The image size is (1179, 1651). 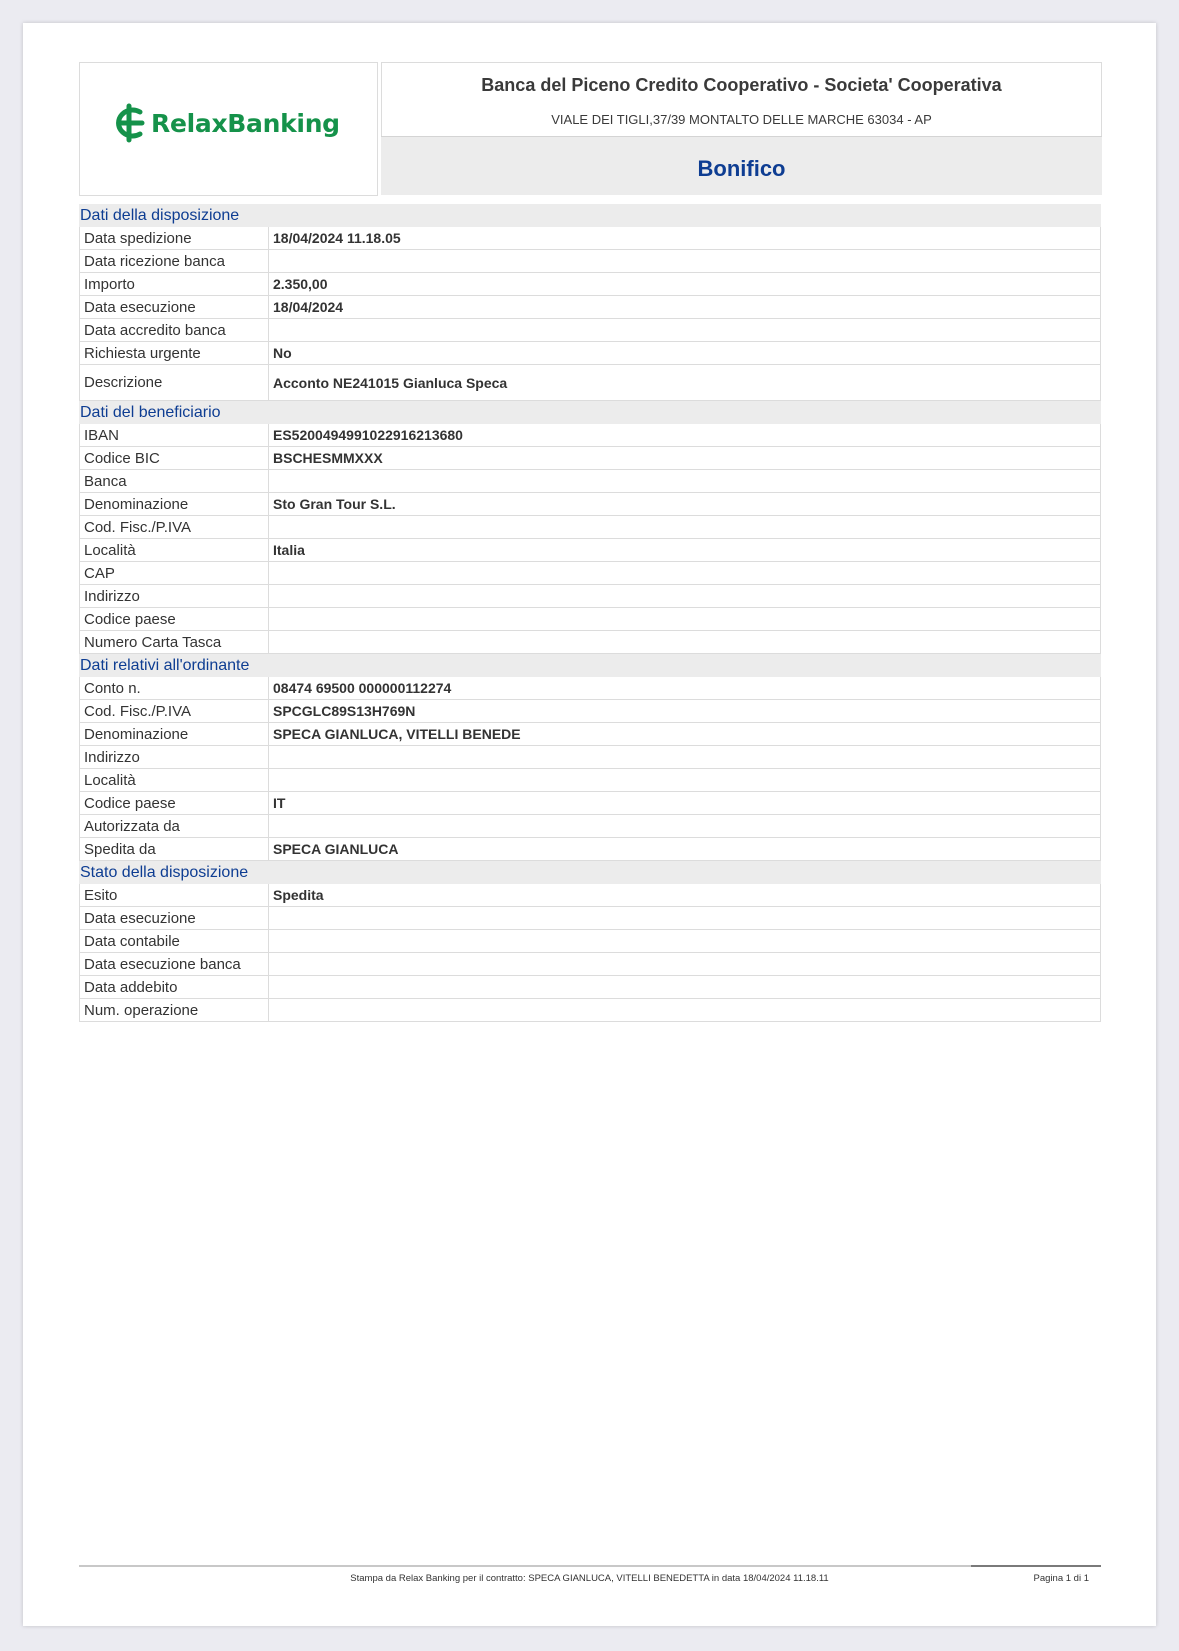 I want to click on logo-text: RelaxBanking, so click(x=245, y=123).